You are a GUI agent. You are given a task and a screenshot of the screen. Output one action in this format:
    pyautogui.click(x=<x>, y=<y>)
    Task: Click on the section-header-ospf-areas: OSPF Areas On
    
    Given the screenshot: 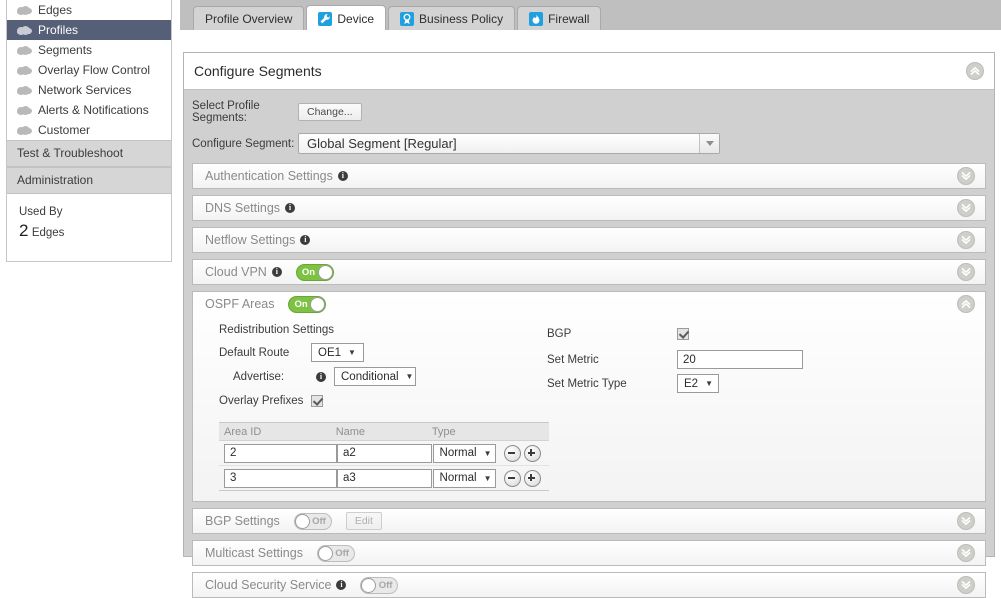 What is the action you would take?
    pyautogui.click(x=589, y=304)
    